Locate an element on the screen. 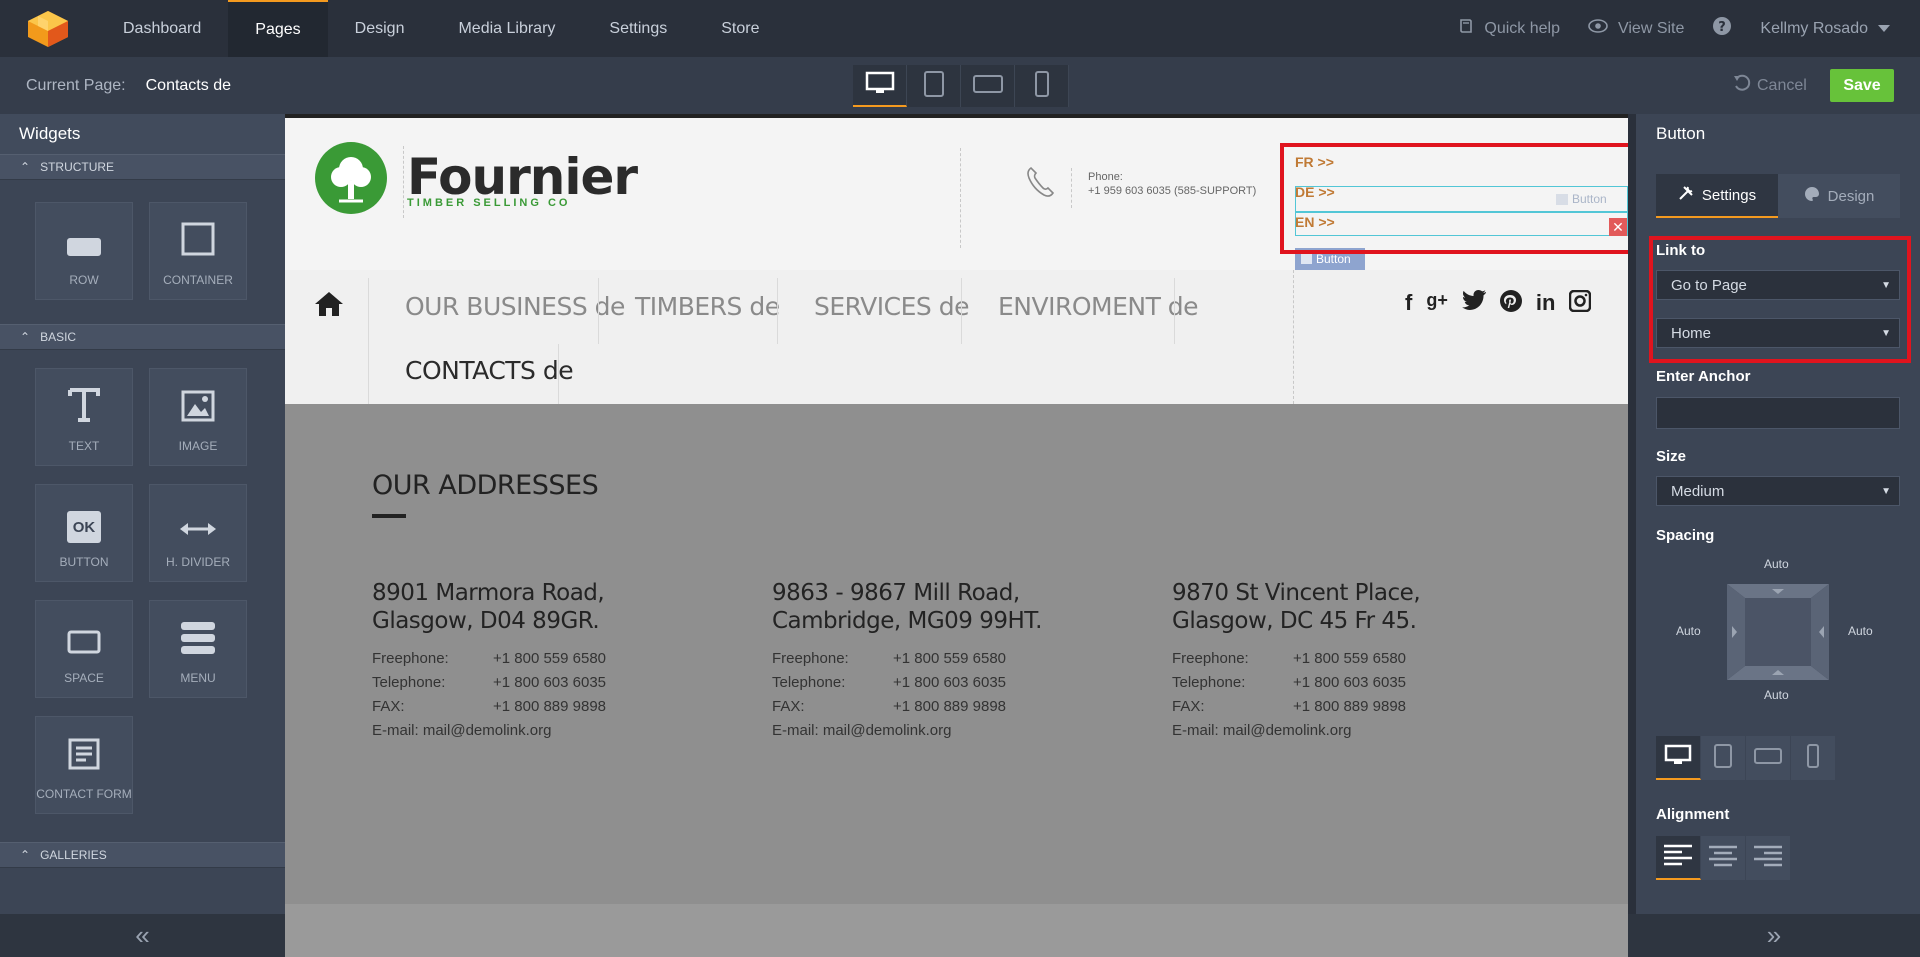  collapse-panel-button: » is located at coordinates (1774, 935).